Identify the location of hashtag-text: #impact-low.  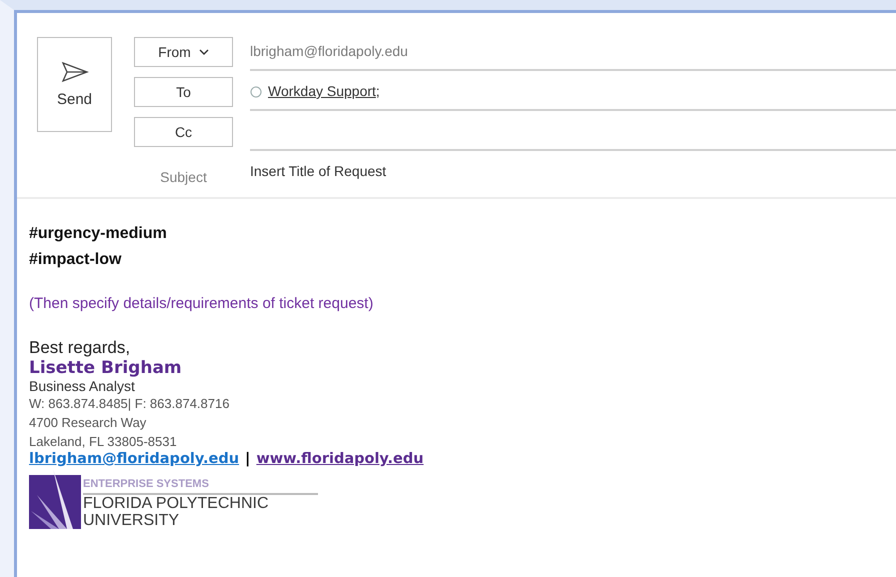
(75, 260).